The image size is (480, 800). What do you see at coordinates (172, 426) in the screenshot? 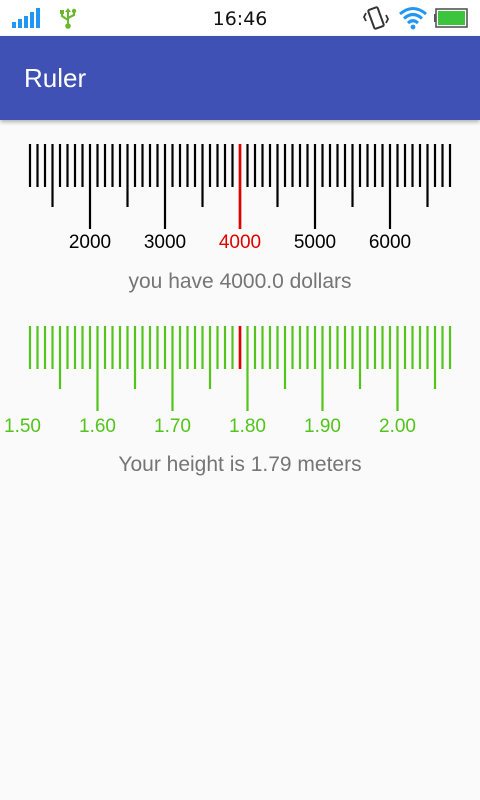
I see `height_ruler-label: 1.70` at bounding box center [172, 426].